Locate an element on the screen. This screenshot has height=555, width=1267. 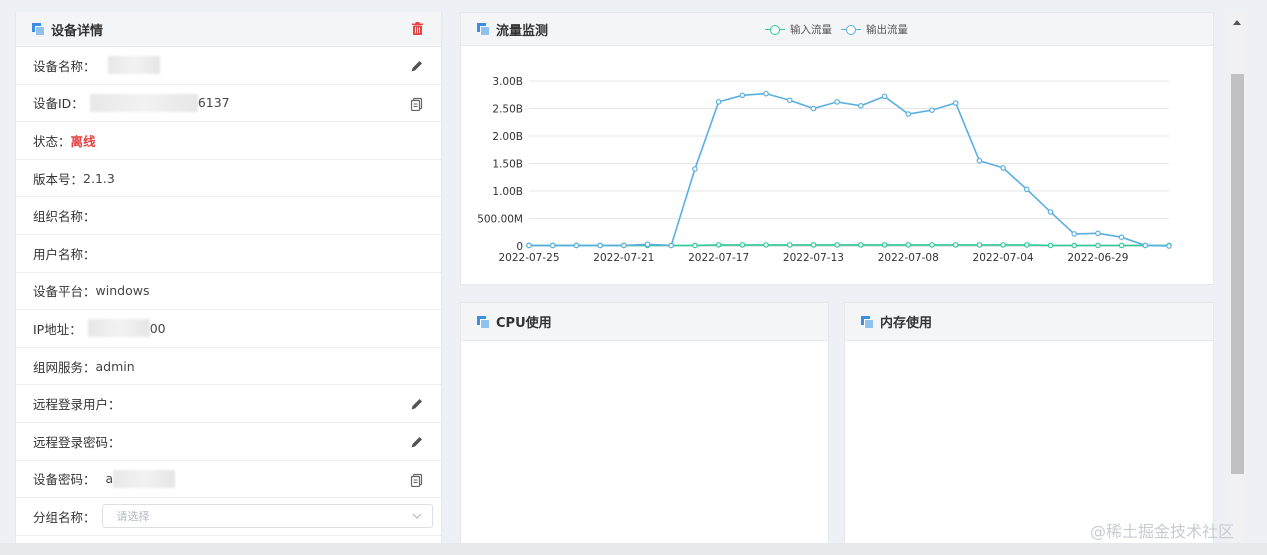
x-tick-label: 2022-07-25 is located at coordinates (528, 258).